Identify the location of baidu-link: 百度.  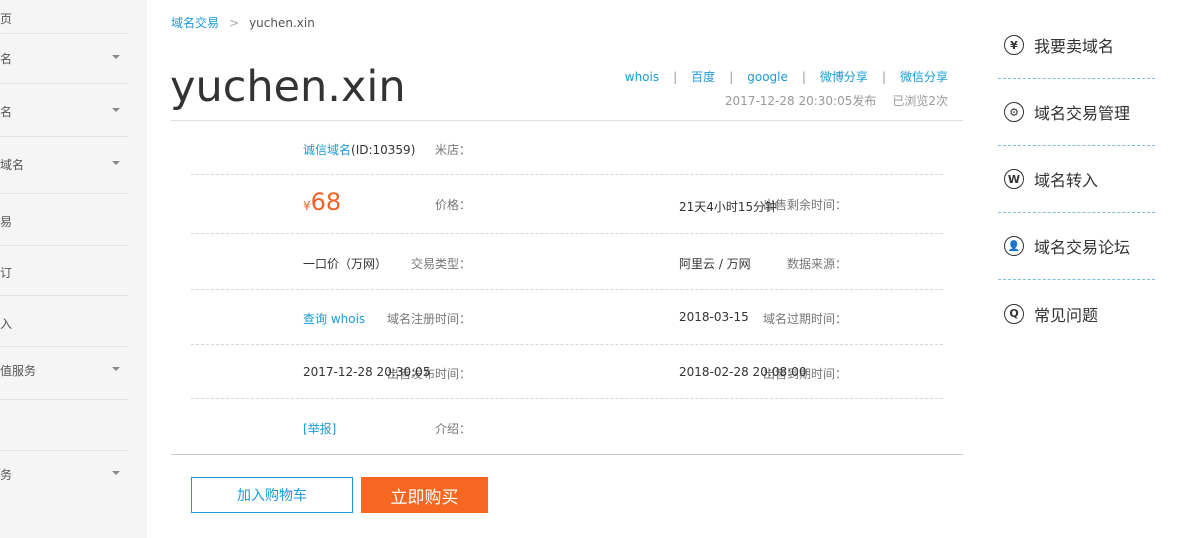
(703, 77).